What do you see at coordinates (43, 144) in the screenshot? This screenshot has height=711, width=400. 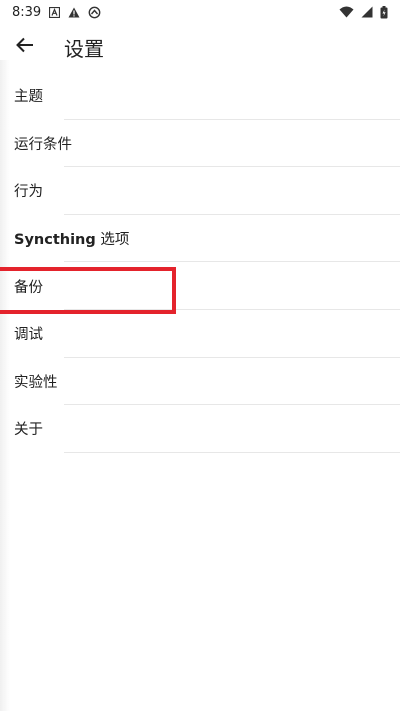 I see `settings-item-label: 运行条件` at bounding box center [43, 144].